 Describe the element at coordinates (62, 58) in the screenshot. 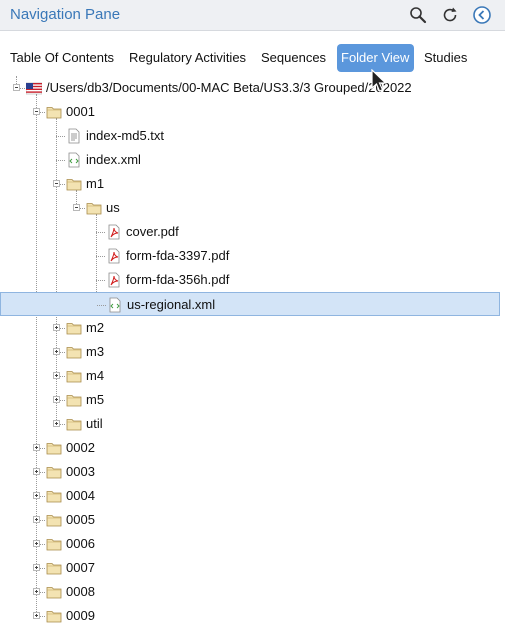

I see `tab-table-of-contents: Table Of Contents` at that location.